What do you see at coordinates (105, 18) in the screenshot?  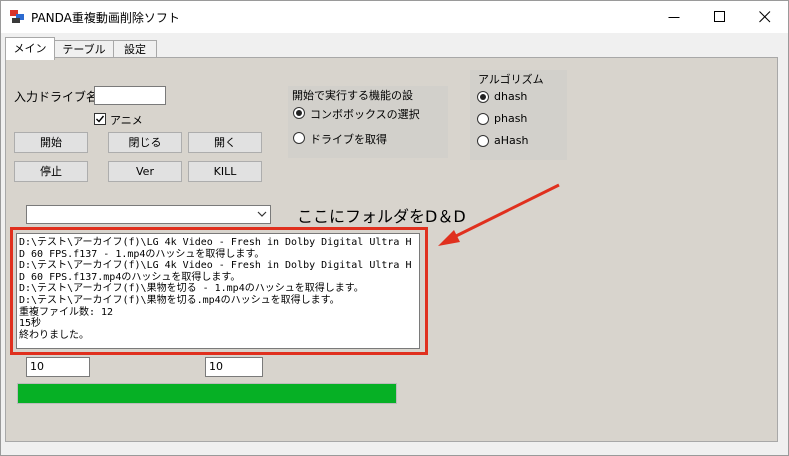 I see `window-title: PANDA重複動画削除ソフト` at bounding box center [105, 18].